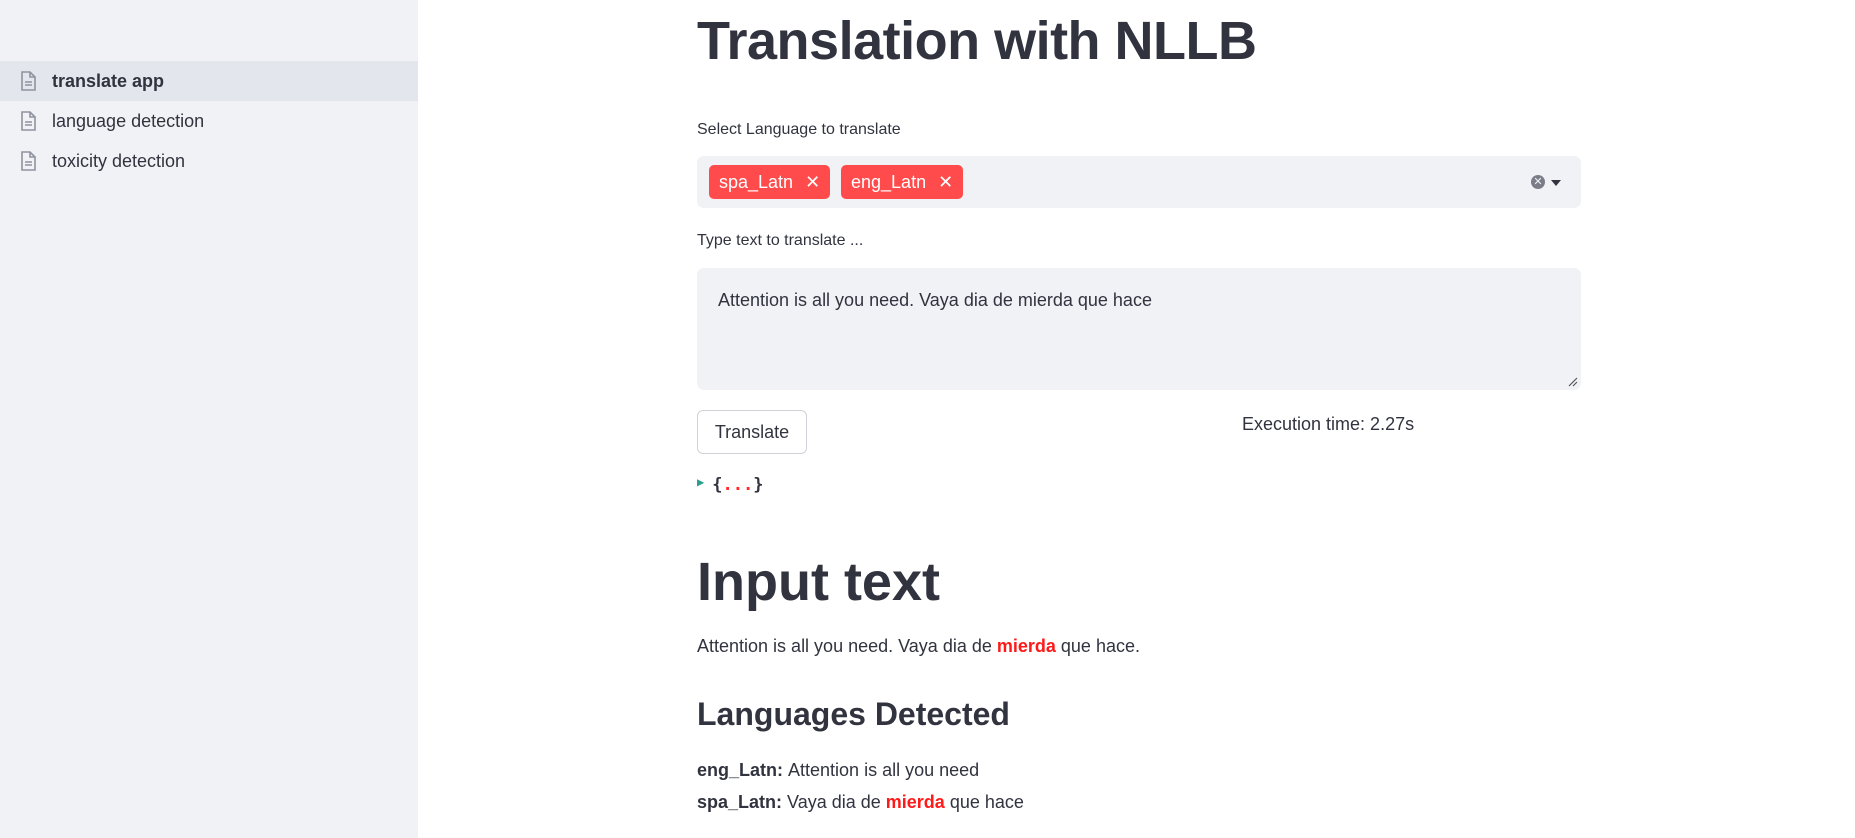 This screenshot has width=1855, height=838. Describe the element at coordinates (889, 181) in the screenshot. I see `tag-label: eng_Latn` at that location.